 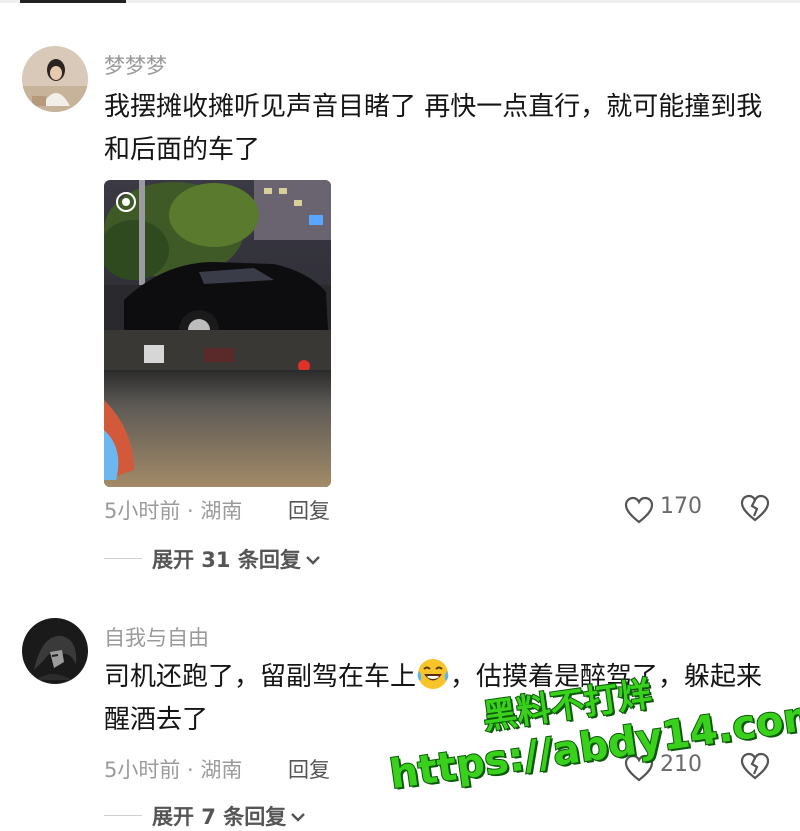 I want to click on expand-label: 展开 31 条回复, so click(x=226, y=560).